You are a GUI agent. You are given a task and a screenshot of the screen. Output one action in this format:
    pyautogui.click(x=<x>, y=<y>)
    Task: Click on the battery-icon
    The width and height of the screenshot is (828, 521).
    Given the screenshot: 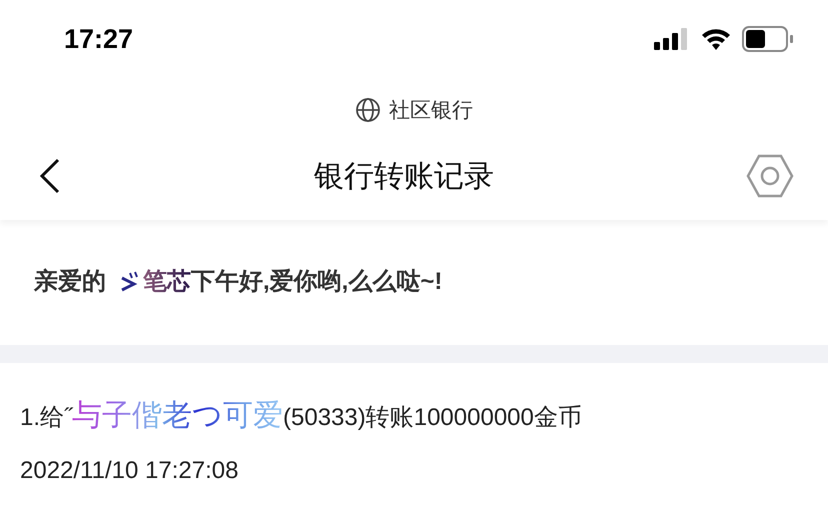 What is the action you would take?
    pyautogui.click(x=768, y=39)
    